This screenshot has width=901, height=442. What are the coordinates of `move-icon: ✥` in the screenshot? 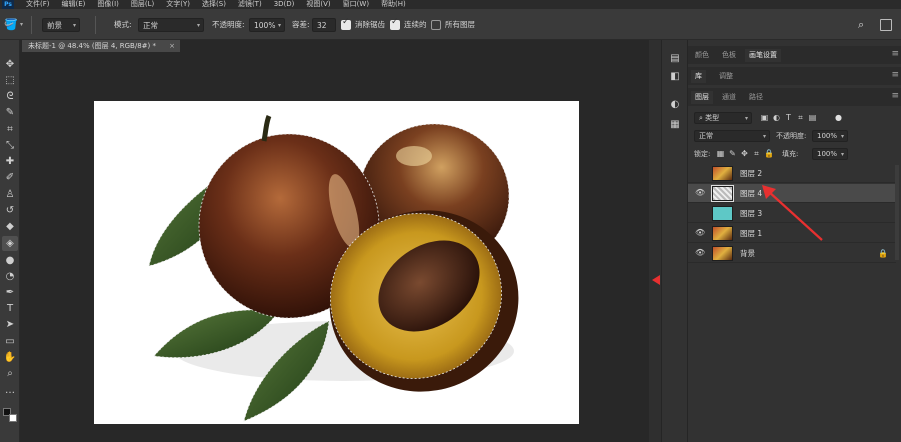 It's located at (10, 64).